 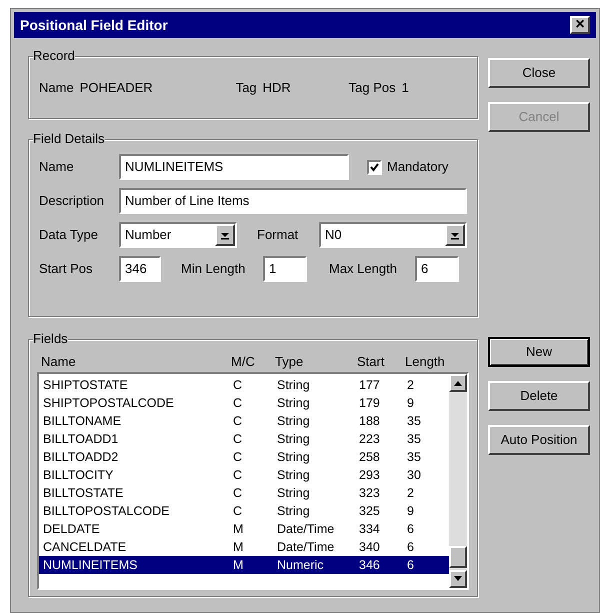 What do you see at coordinates (374, 167) in the screenshot?
I see `mandatory-checkbox` at bounding box center [374, 167].